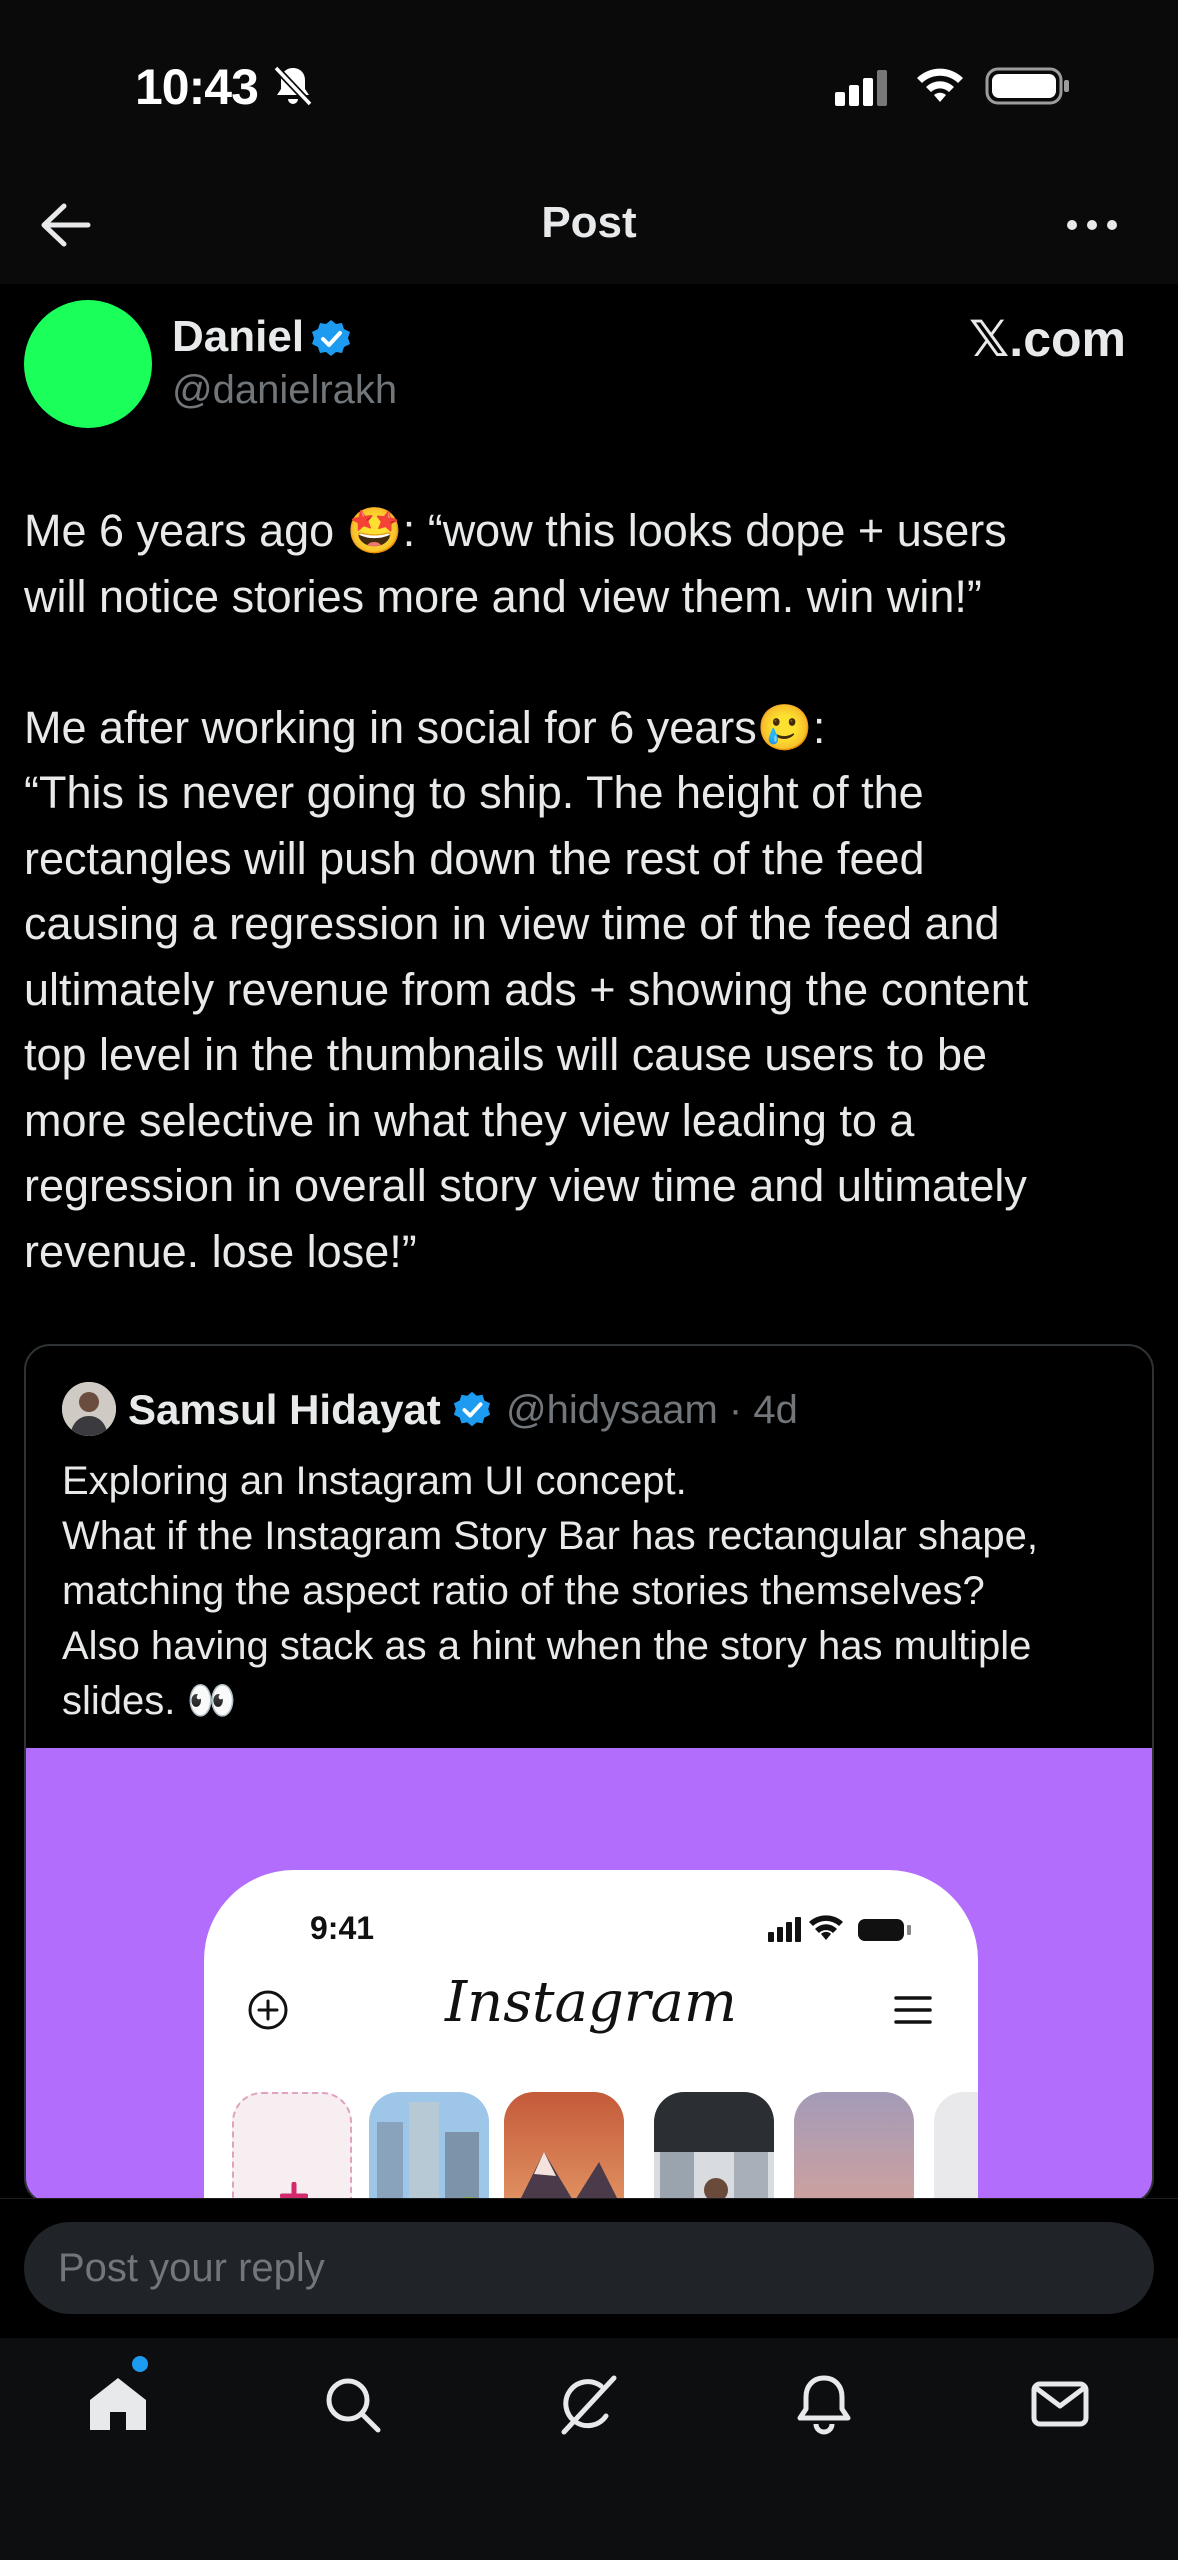  I want to click on source-label: 𝕏.com, so click(1047, 339).